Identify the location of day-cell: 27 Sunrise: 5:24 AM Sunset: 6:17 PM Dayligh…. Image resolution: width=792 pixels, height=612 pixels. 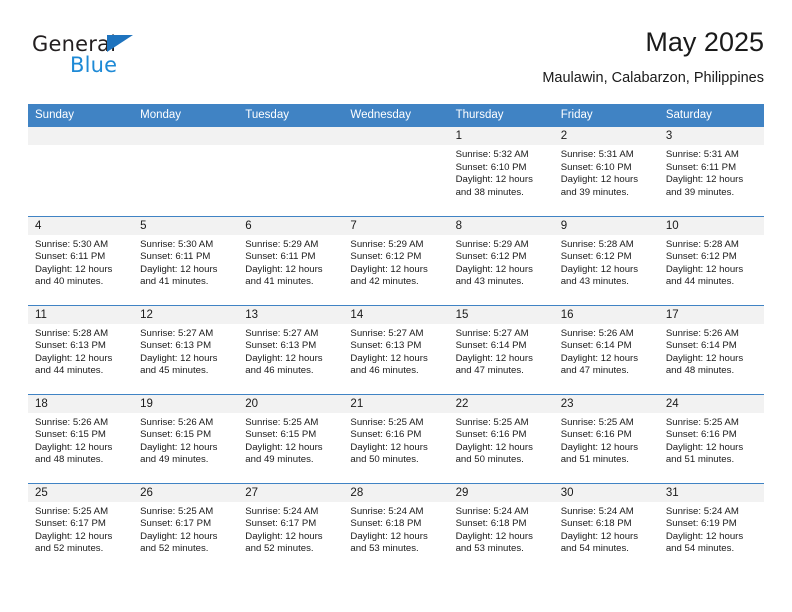
(291, 527).